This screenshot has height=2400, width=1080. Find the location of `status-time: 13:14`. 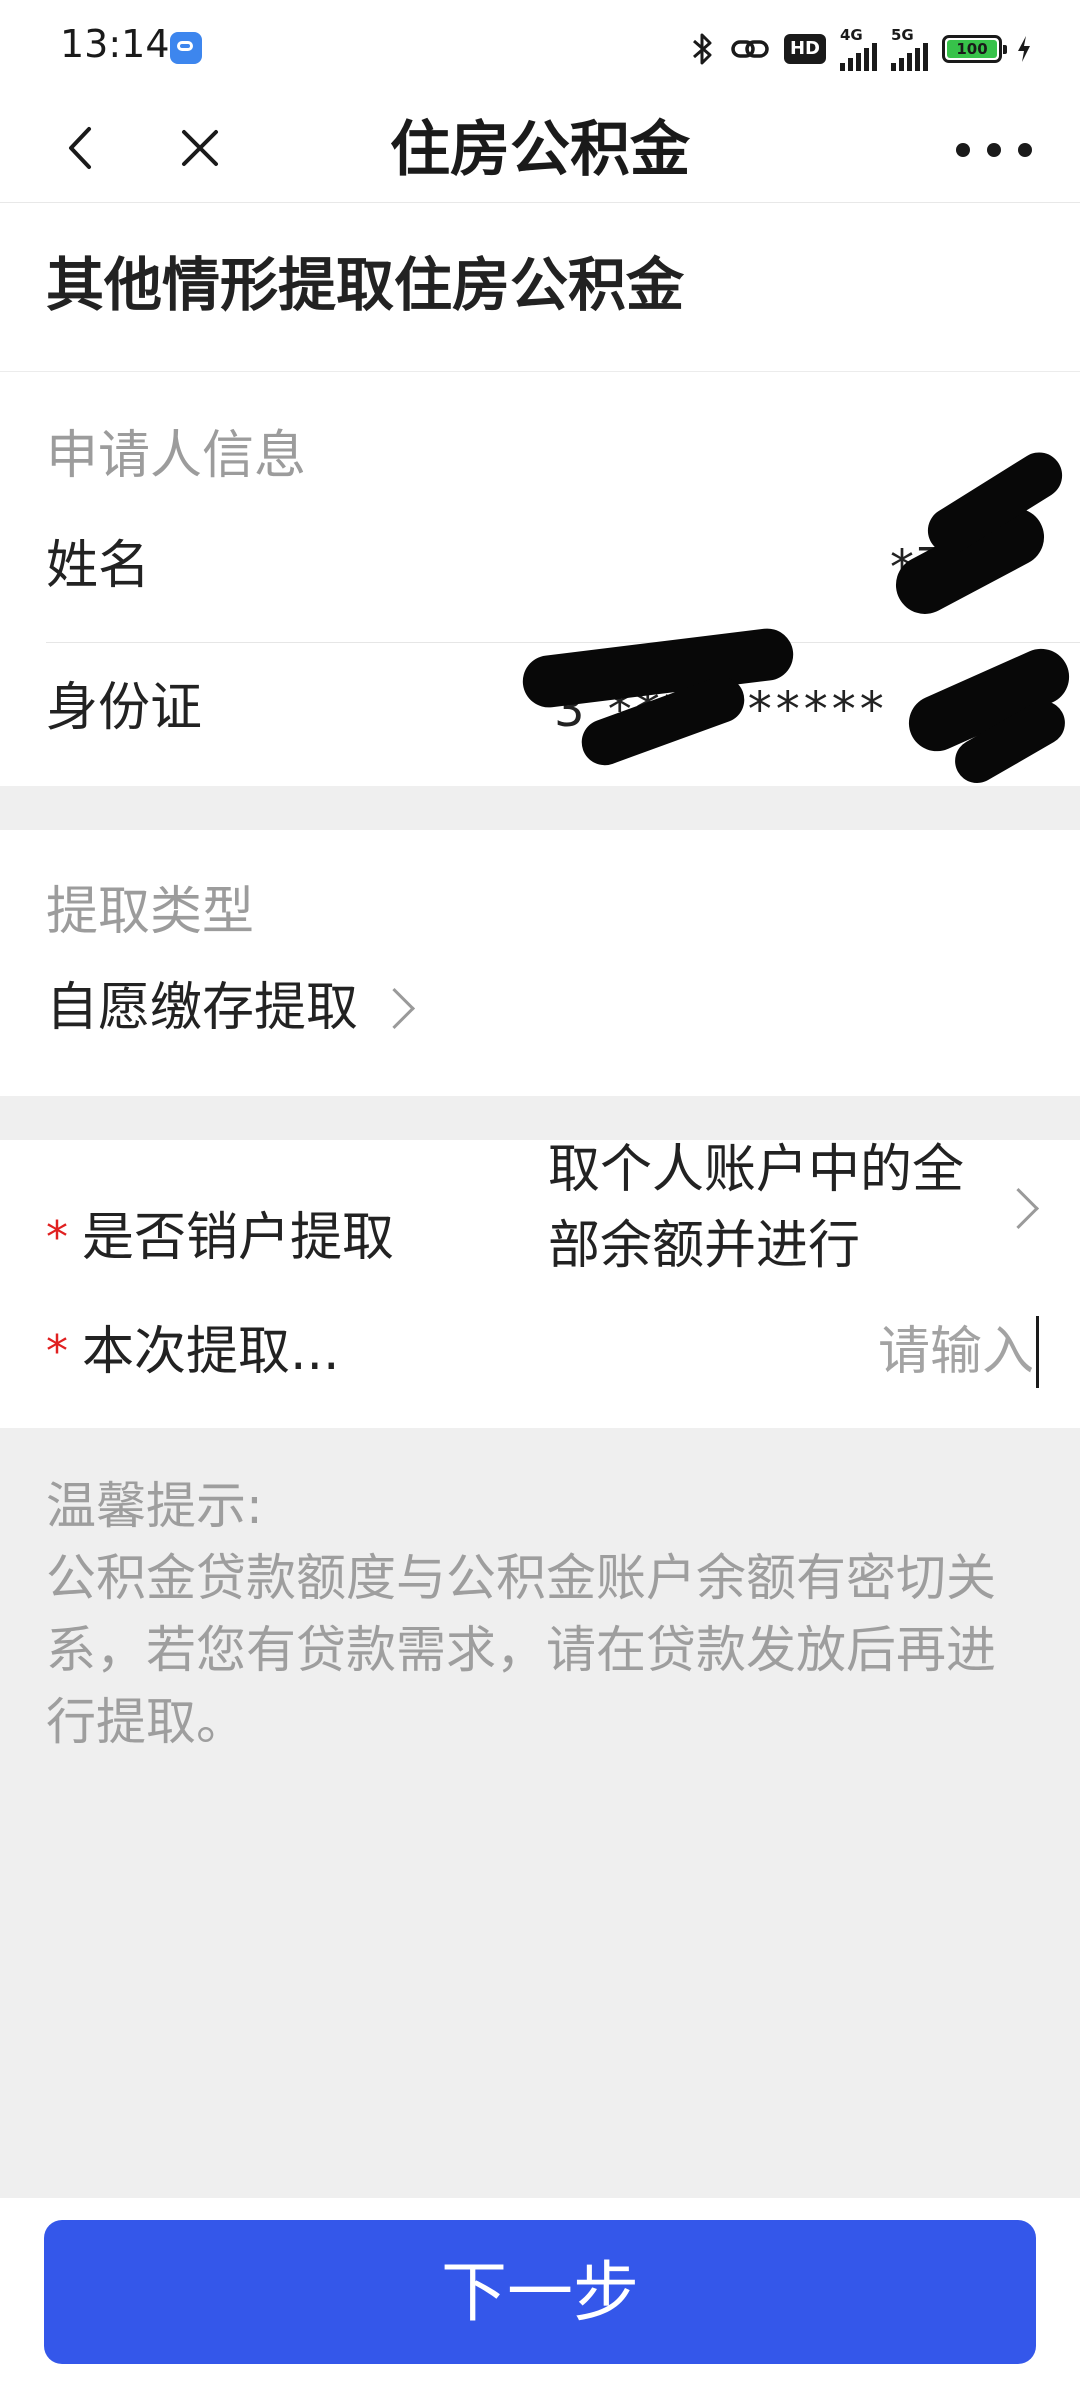

status-time: 13:14 is located at coordinates (115, 44).